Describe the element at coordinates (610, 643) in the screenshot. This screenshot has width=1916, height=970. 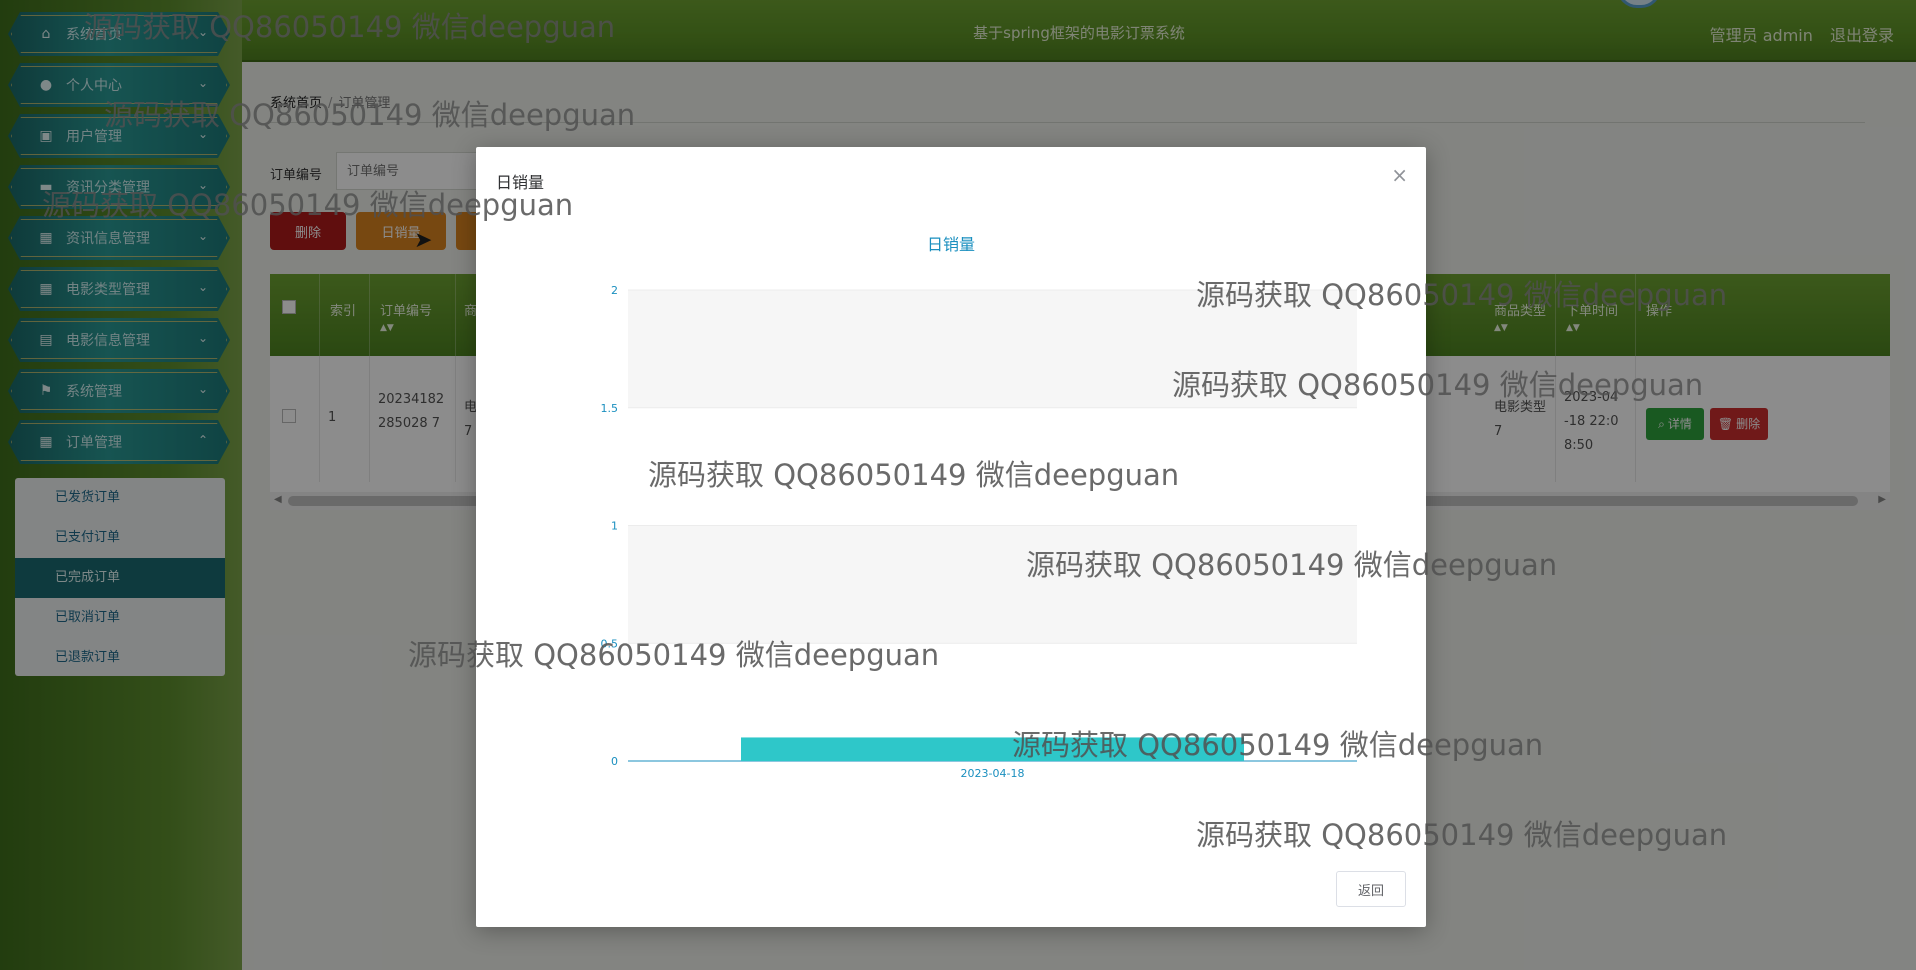
I see `y-tick-label: 0.5` at that location.